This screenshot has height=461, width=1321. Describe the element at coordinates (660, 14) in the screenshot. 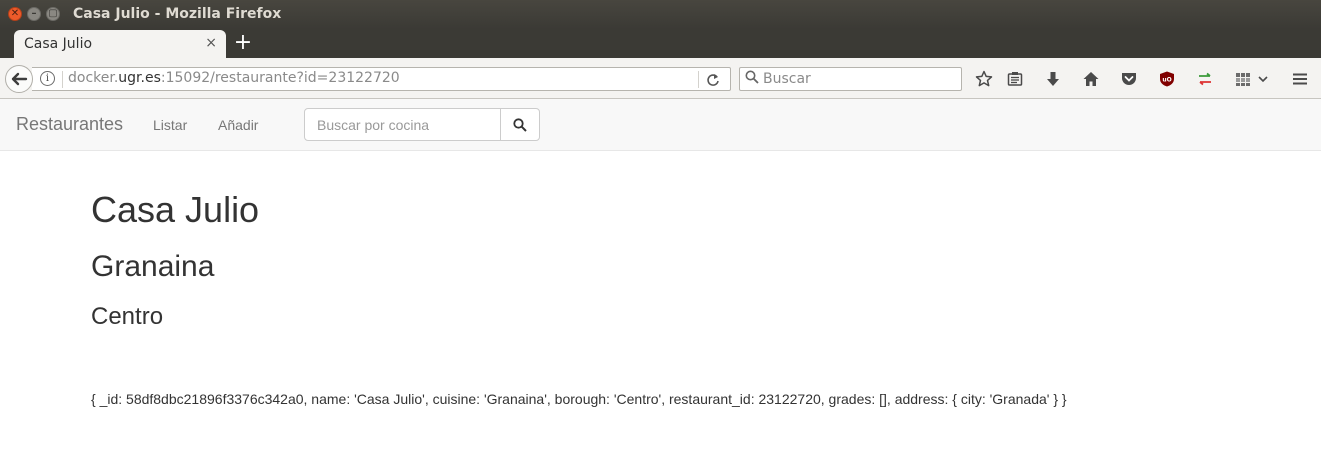

I see `window-titlebar: ✕ – ▢ Casa Julio - Mozilla Firefox` at that location.